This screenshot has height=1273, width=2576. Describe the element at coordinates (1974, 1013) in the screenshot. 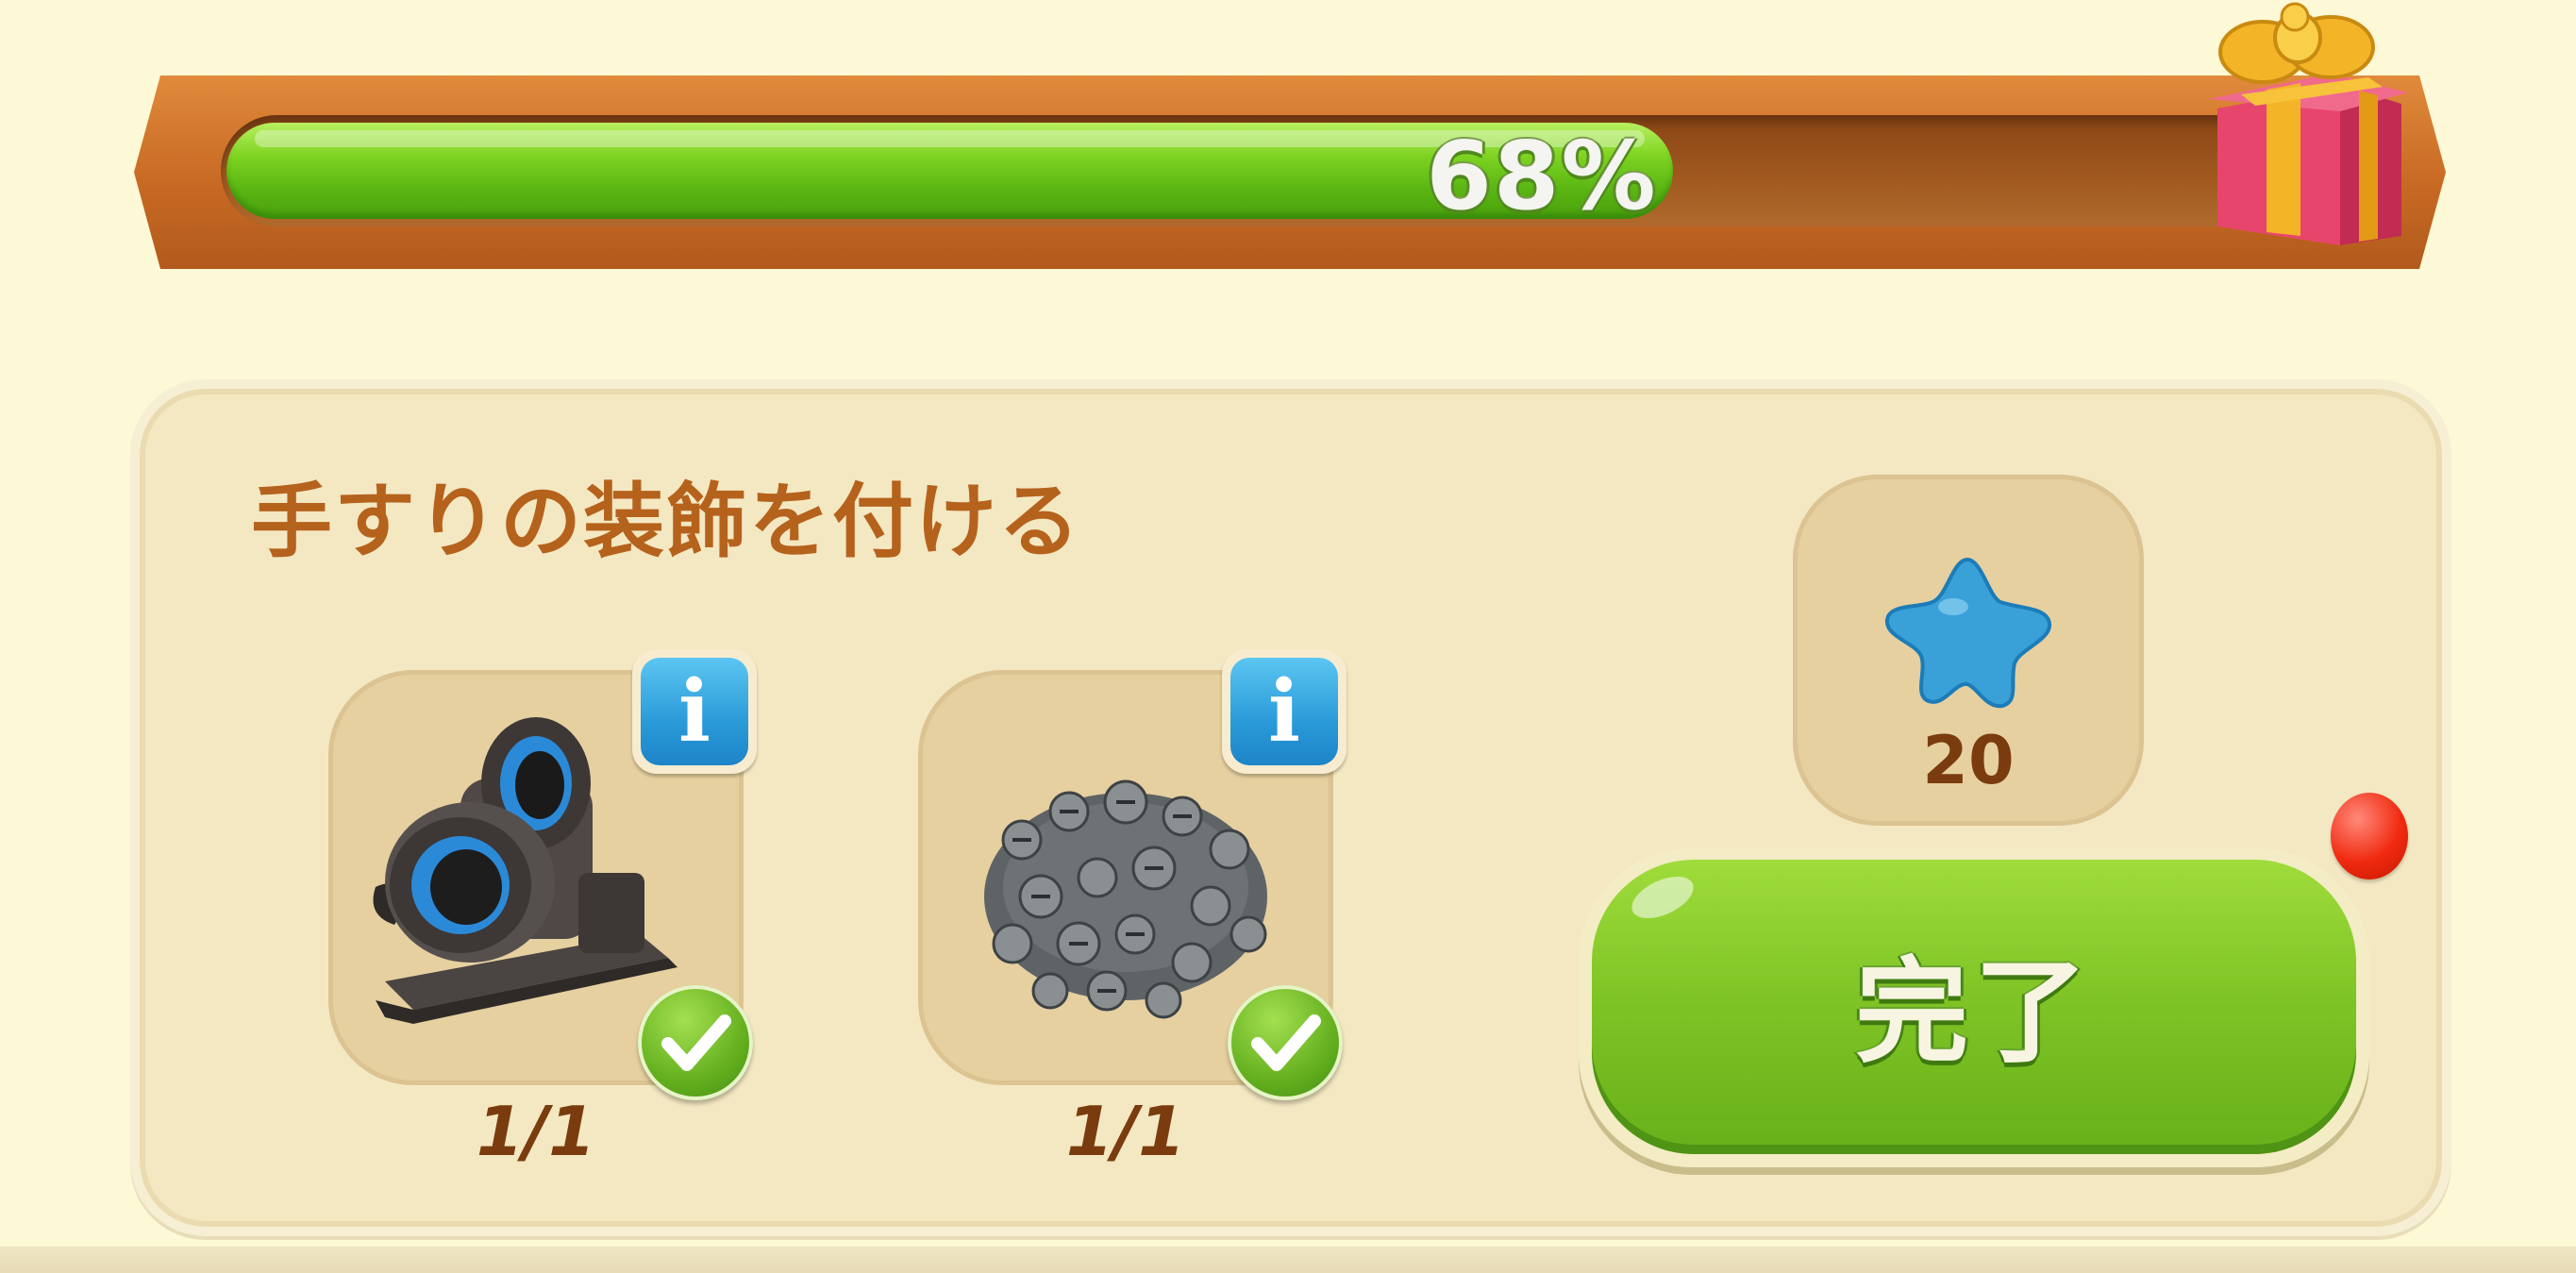

I see `complete-button-label: 完了` at that location.